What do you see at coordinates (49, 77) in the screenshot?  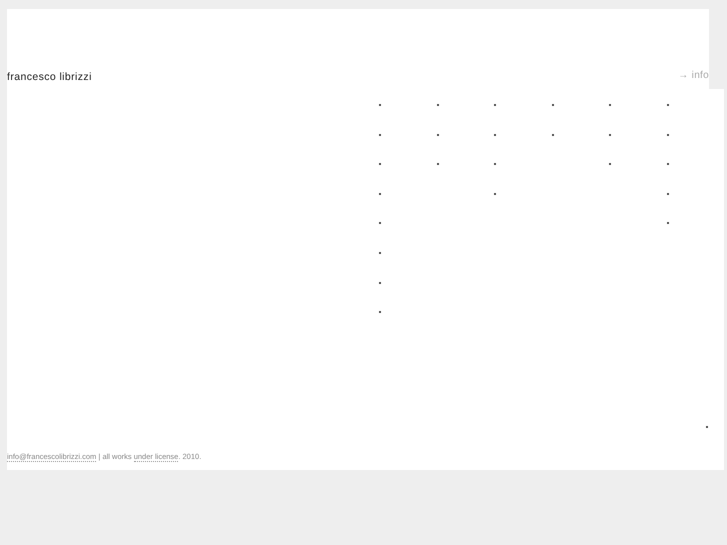 I see `site-title: francesco librizzi` at bounding box center [49, 77].